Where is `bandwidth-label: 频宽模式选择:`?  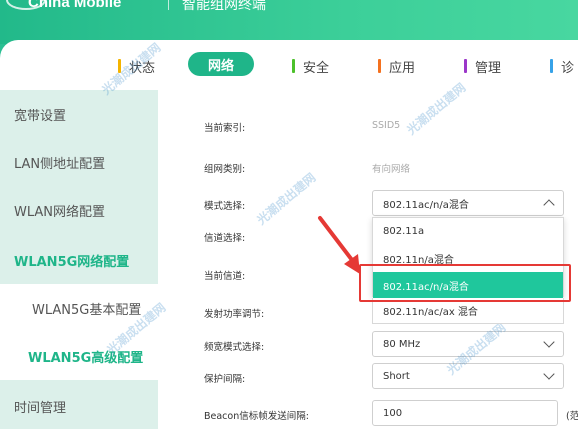 bandwidth-label: 频宽模式选择: is located at coordinates (234, 347).